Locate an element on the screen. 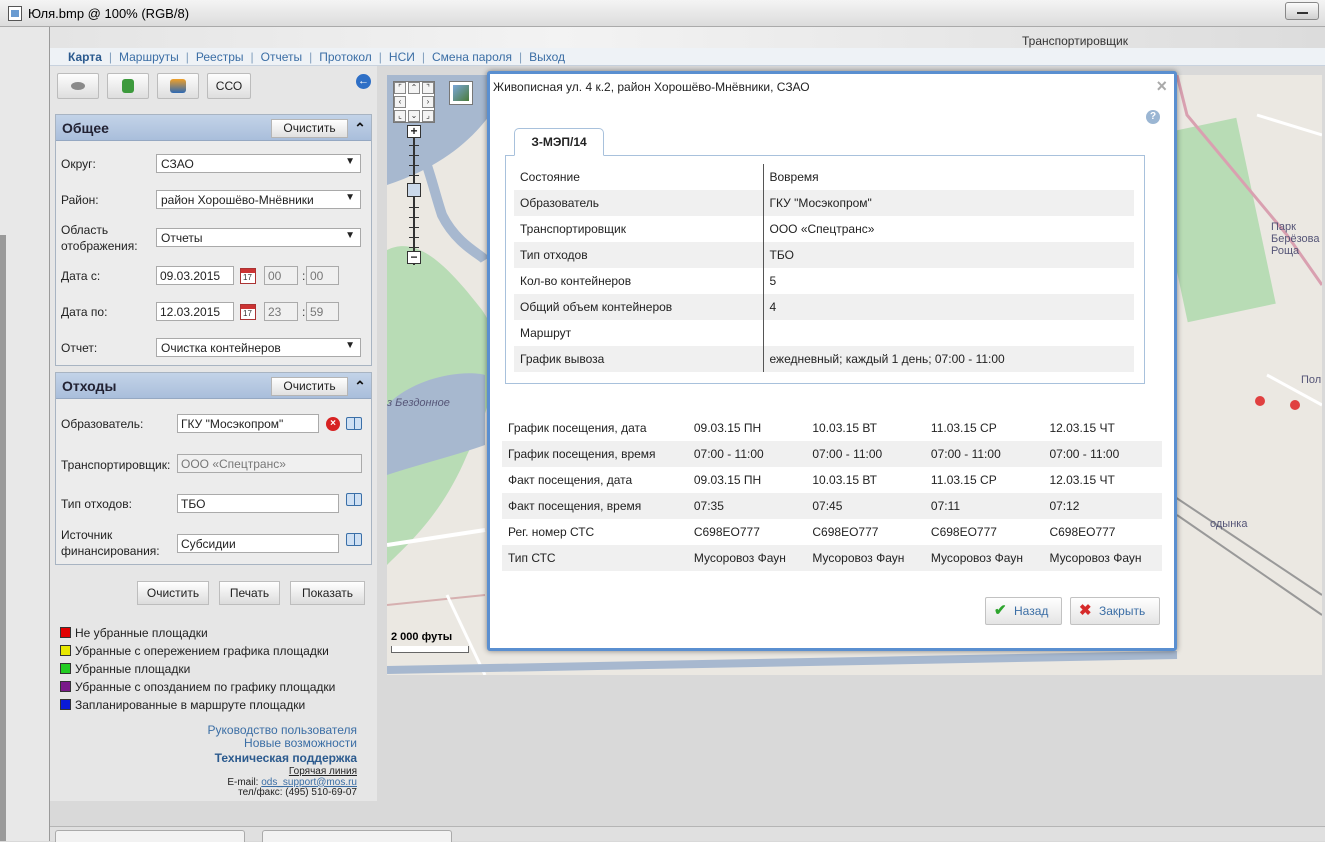 This screenshot has height=842, width=1325. zoom-thumb is located at coordinates (414, 190).